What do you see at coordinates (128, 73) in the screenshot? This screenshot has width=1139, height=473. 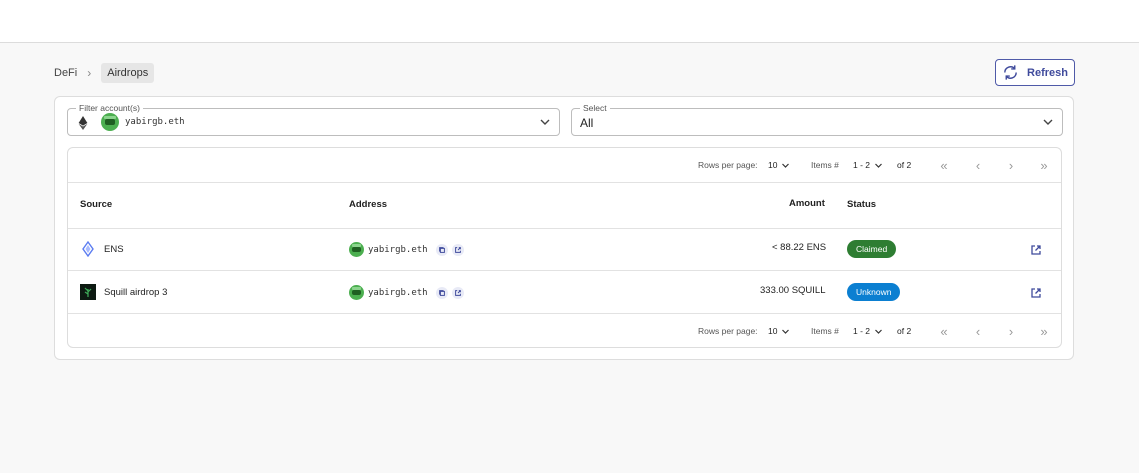 I see `breadcrumb-item-airdrops: Airdrops` at bounding box center [128, 73].